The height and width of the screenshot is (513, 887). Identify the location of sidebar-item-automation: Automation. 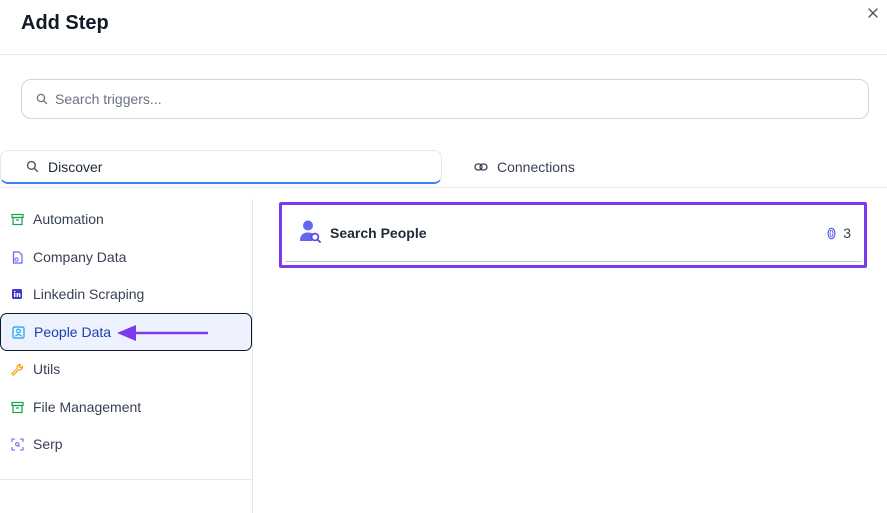
(126, 219).